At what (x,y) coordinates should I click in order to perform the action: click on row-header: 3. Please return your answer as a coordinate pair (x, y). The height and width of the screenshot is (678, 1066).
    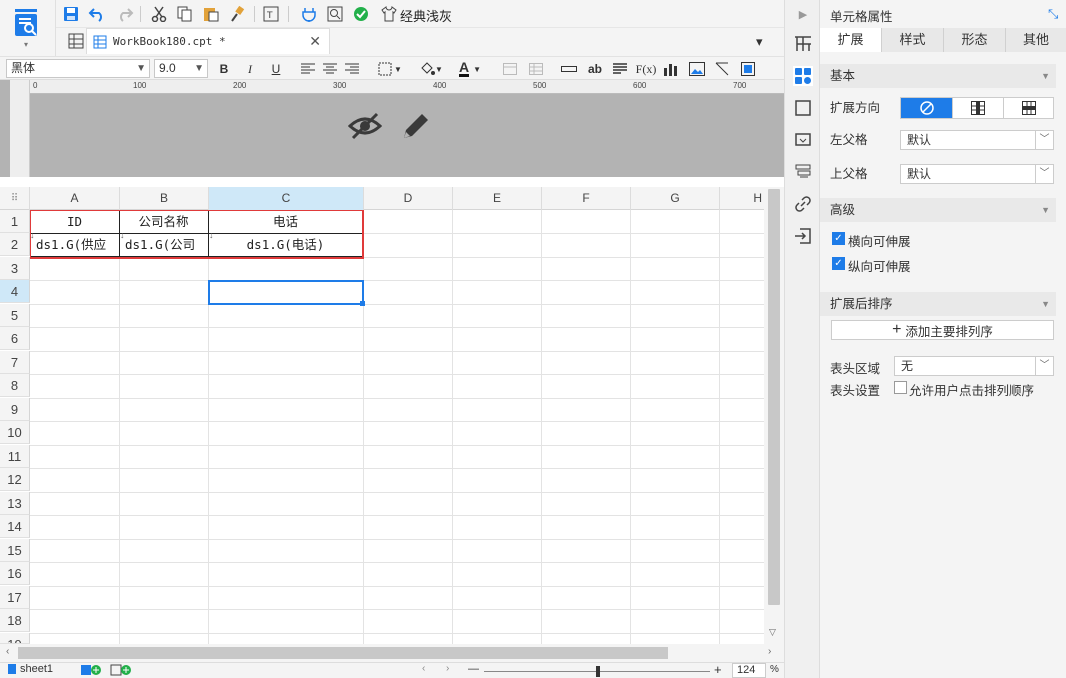
    Looking at the image, I should click on (15, 268).